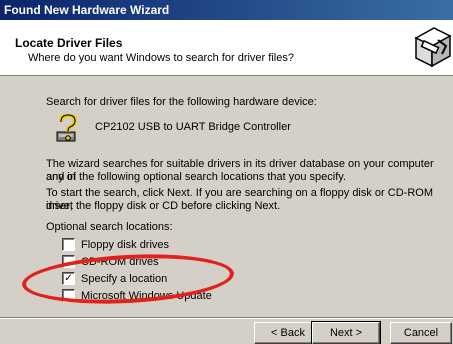 The height and width of the screenshot is (344, 453). Describe the element at coordinates (69, 43) in the screenshot. I see `page-title: Locate Driver Files` at that location.